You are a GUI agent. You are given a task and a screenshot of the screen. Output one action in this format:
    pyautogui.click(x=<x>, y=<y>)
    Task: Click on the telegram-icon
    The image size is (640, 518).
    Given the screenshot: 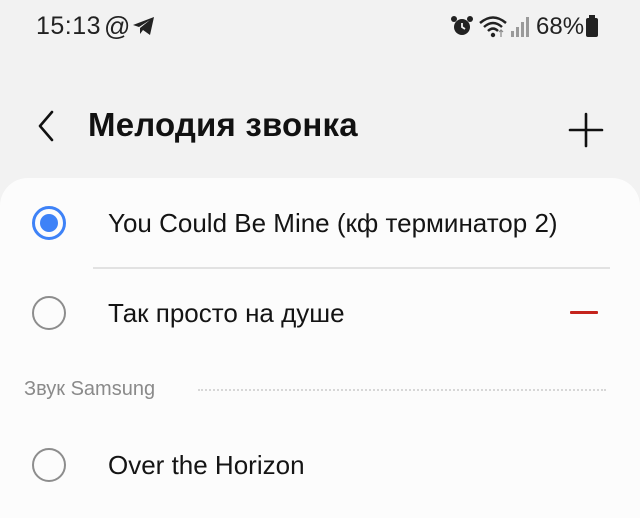 What is the action you would take?
    pyautogui.click(x=143, y=26)
    